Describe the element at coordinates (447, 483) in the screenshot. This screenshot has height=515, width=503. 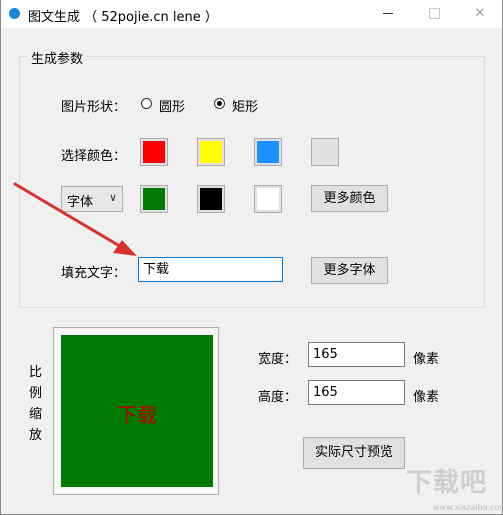
I see `watermark-logo: 下载吧` at that location.